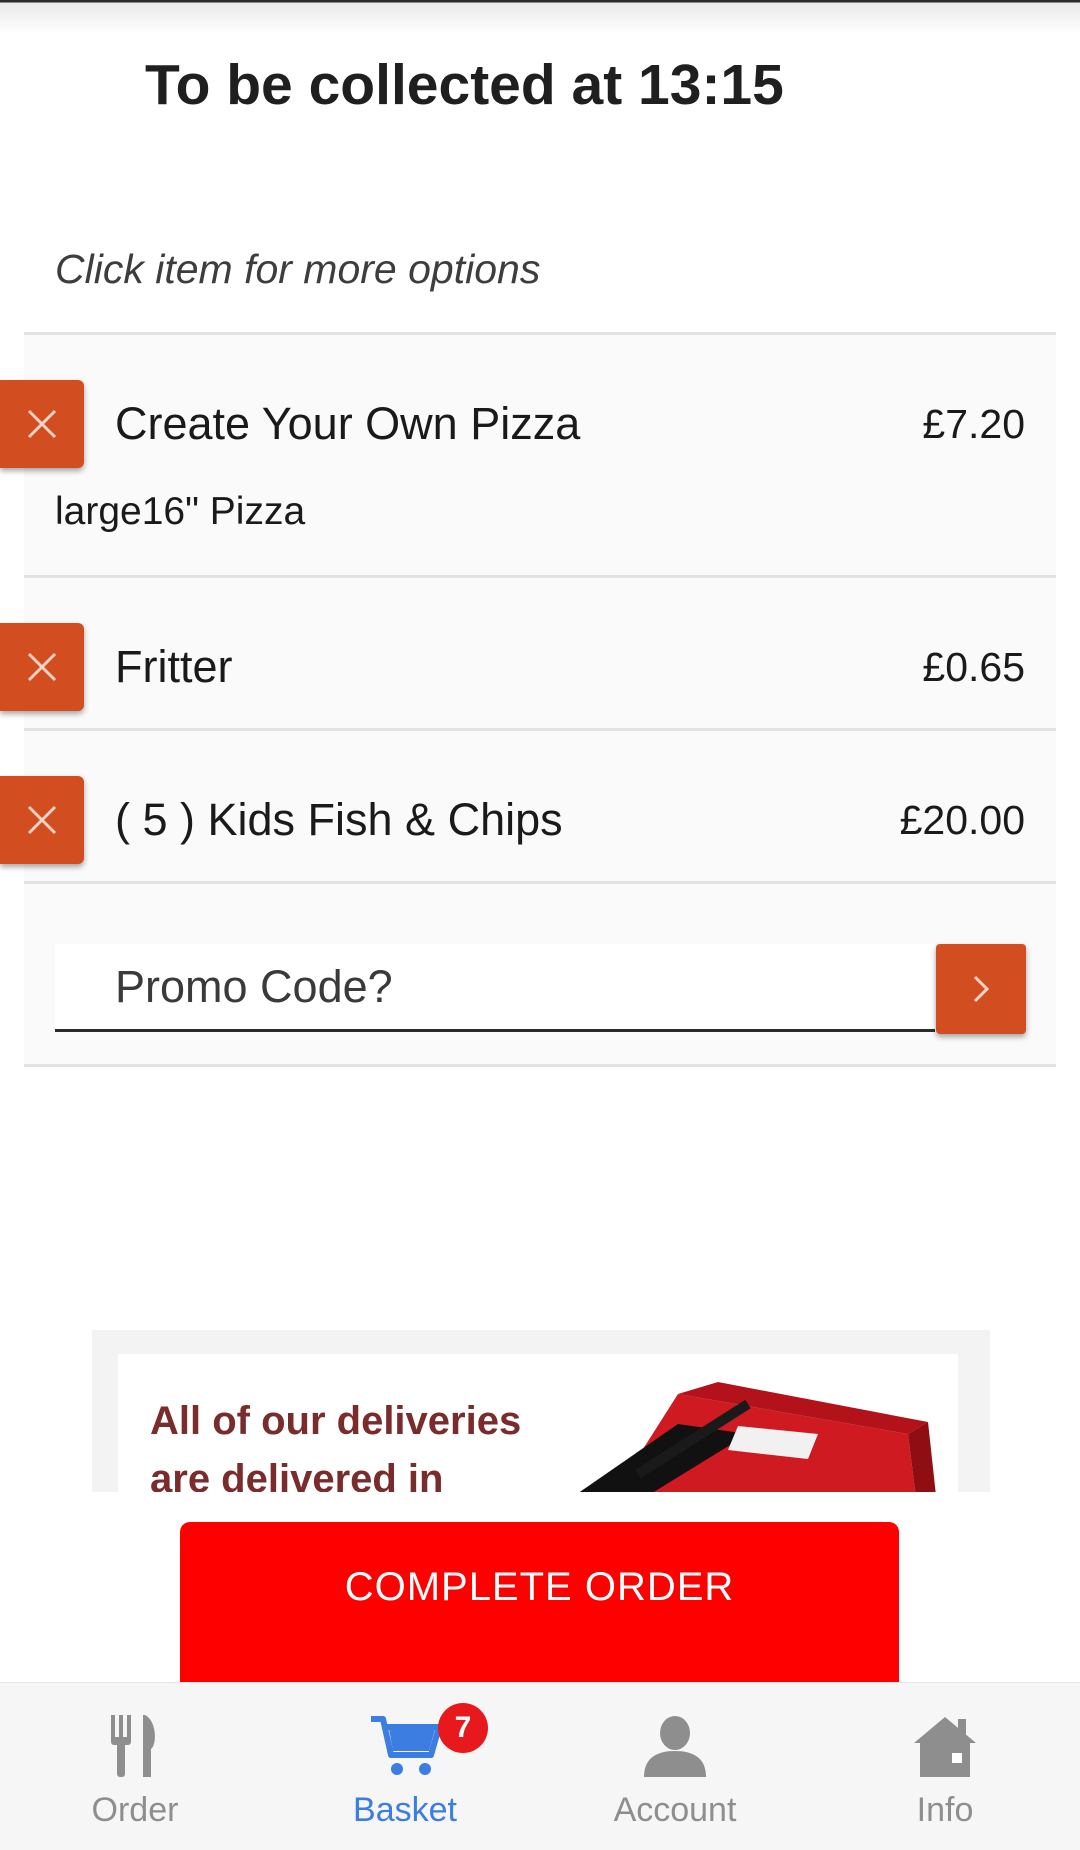 This screenshot has height=1850, width=1080. What do you see at coordinates (973, 424) in the screenshot?
I see `item-price: £7.20` at bounding box center [973, 424].